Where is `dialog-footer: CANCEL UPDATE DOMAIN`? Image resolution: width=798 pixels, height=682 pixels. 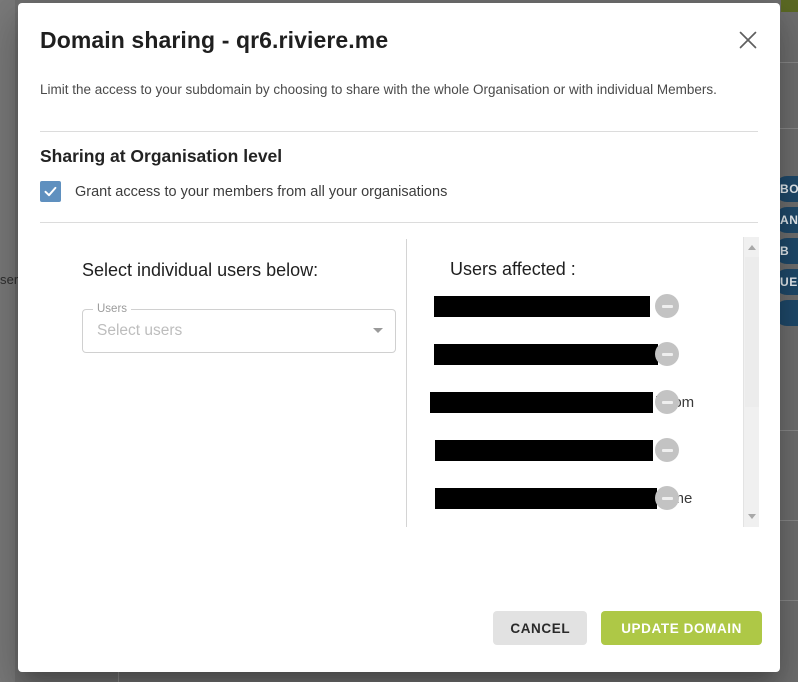
dialog-footer: CANCEL UPDATE DOMAIN is located at coordinates (627, 628).